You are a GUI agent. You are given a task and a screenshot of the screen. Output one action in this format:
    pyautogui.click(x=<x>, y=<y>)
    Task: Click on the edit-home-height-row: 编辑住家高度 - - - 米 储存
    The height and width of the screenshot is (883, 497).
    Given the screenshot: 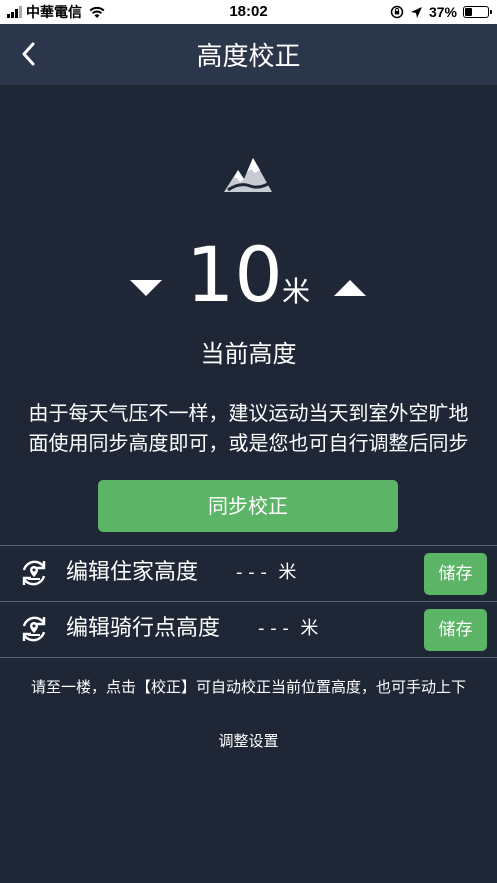 What is the action you would take?
    pyautogui.click(x=248, y=573)
    